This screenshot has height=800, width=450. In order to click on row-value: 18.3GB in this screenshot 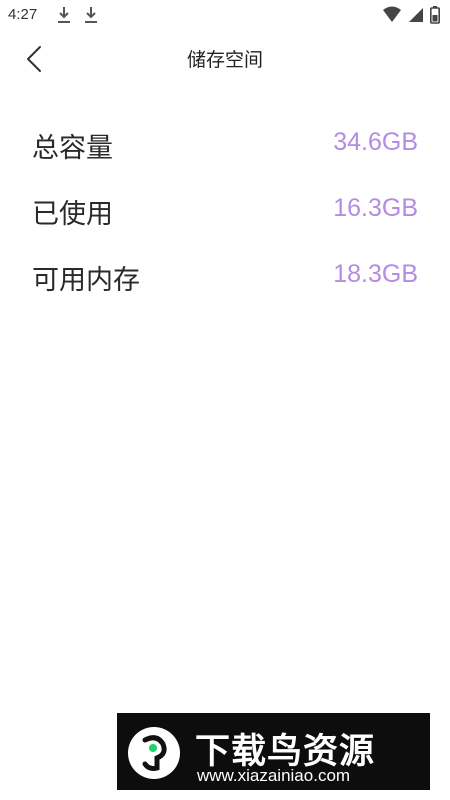, I will do `click(375, 274)`.